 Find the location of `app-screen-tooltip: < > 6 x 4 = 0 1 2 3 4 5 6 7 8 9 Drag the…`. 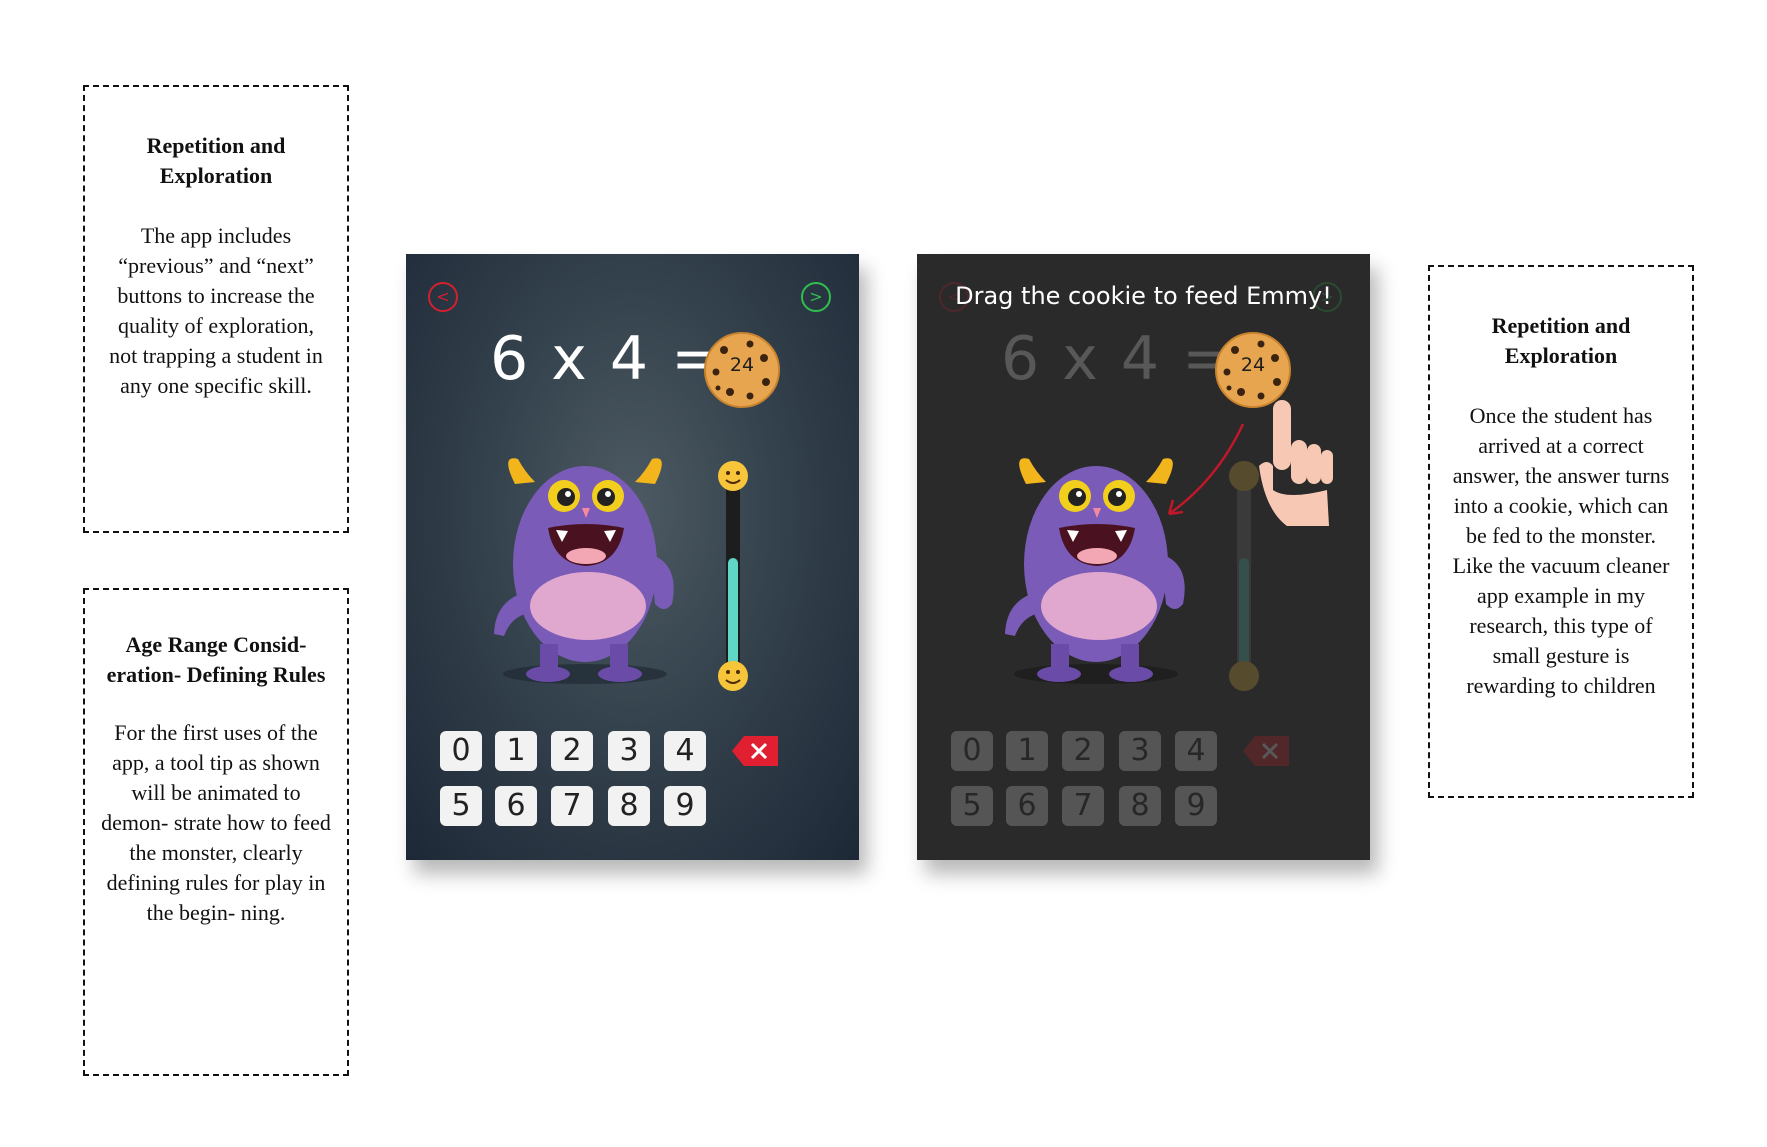

app-screen-tooltip: < > 6 x 4 = 0 1 2 3 4 5 6 7 8 9 Drag the… is located at coordinates (1143, 557).